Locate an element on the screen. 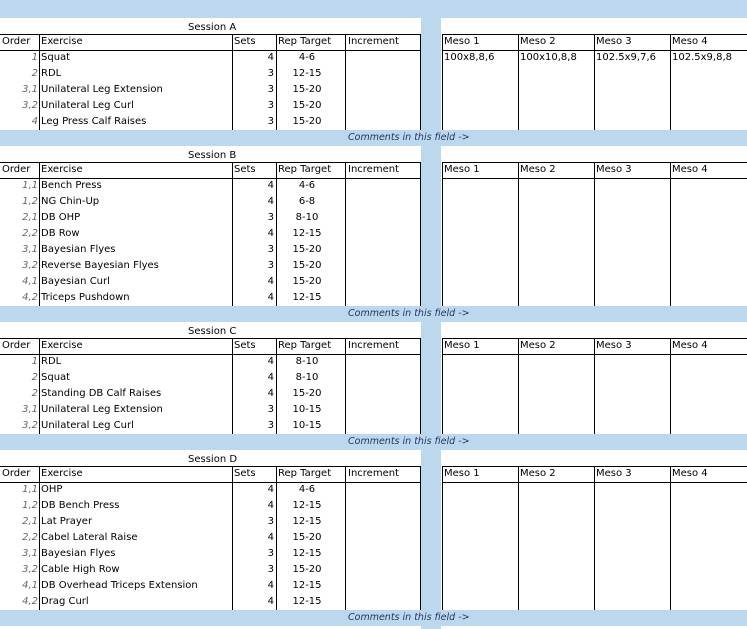  rep-target-cell: 6-8 is located at coordinates (307, 202).